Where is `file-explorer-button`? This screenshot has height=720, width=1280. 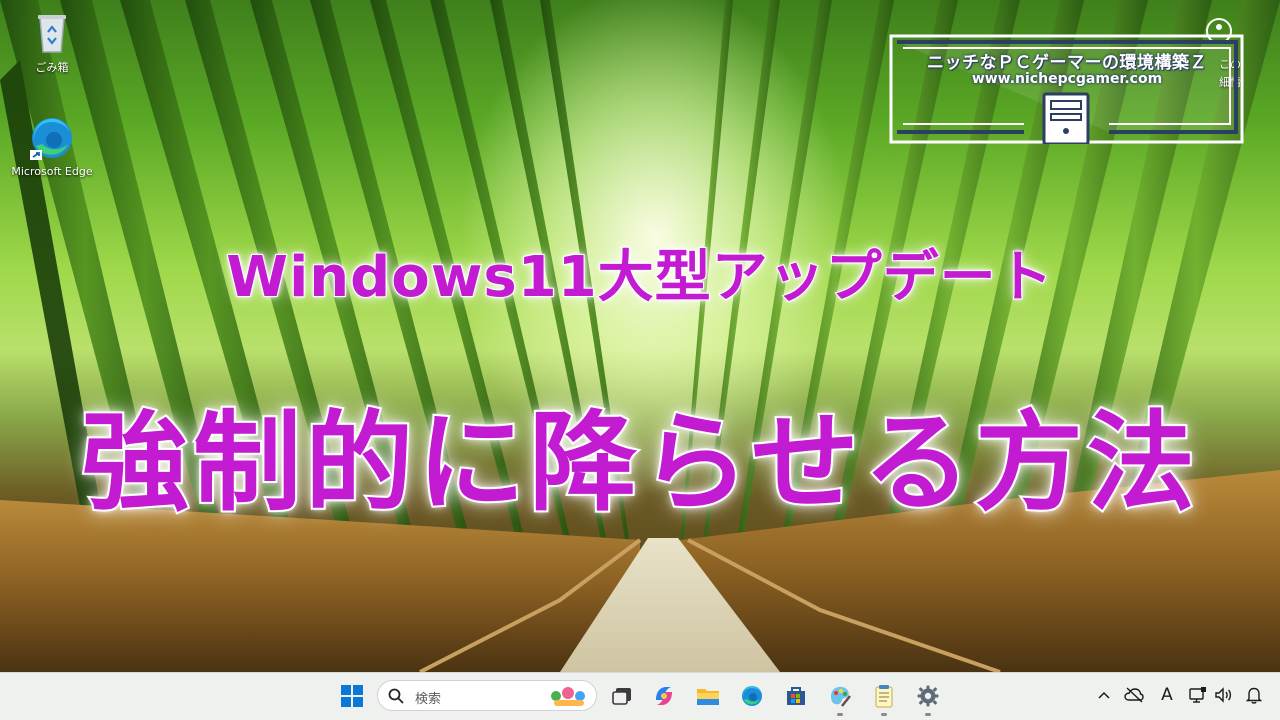
file-explorer-button is located at coordinates (708, 696).